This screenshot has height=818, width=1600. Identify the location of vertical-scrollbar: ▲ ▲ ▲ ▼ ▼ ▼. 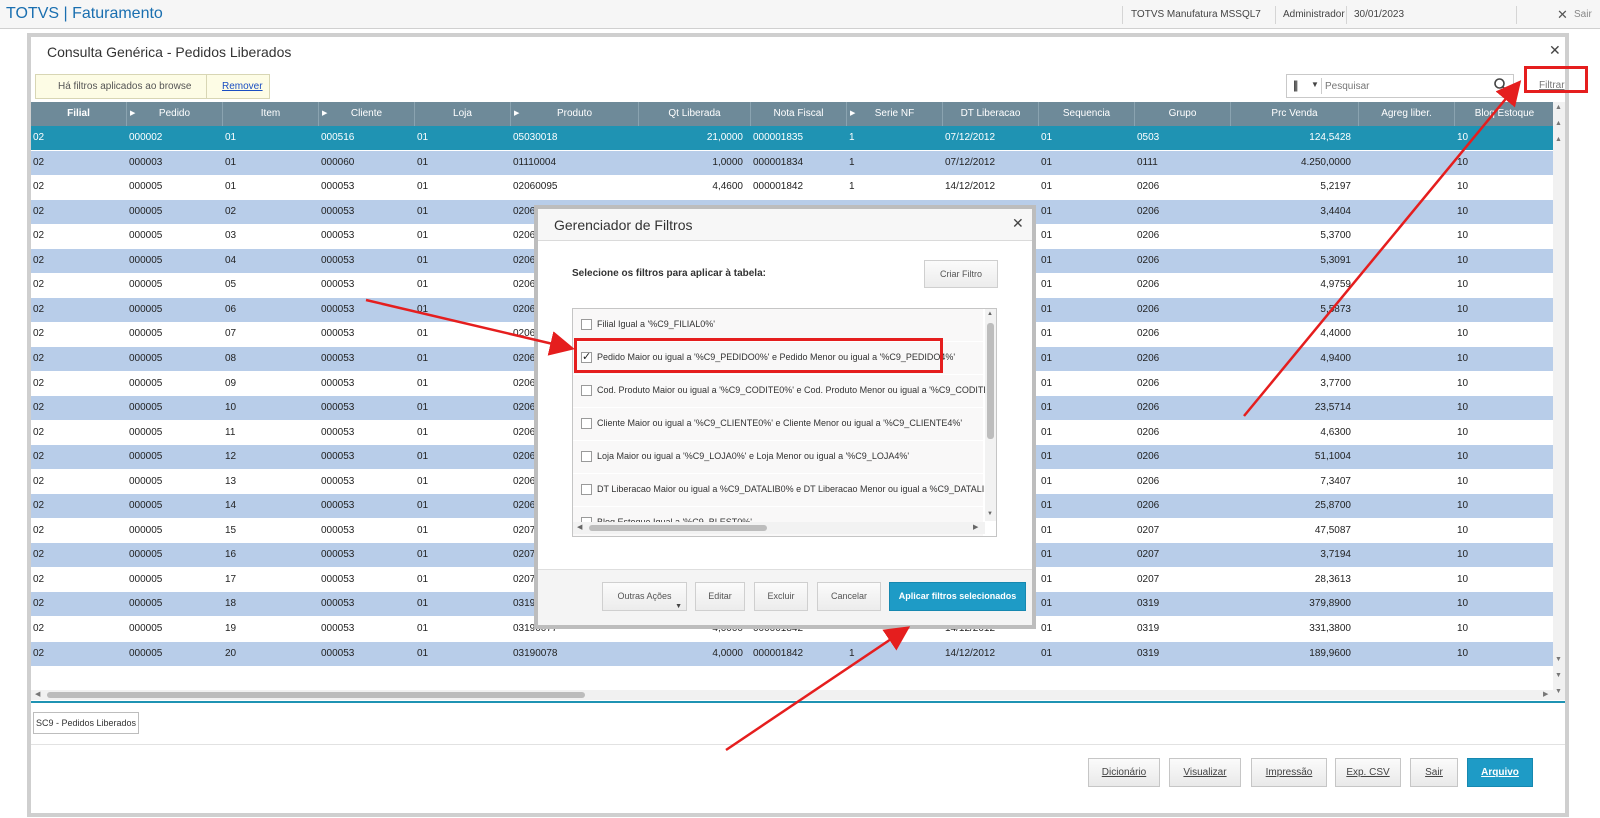
(1559, 401).